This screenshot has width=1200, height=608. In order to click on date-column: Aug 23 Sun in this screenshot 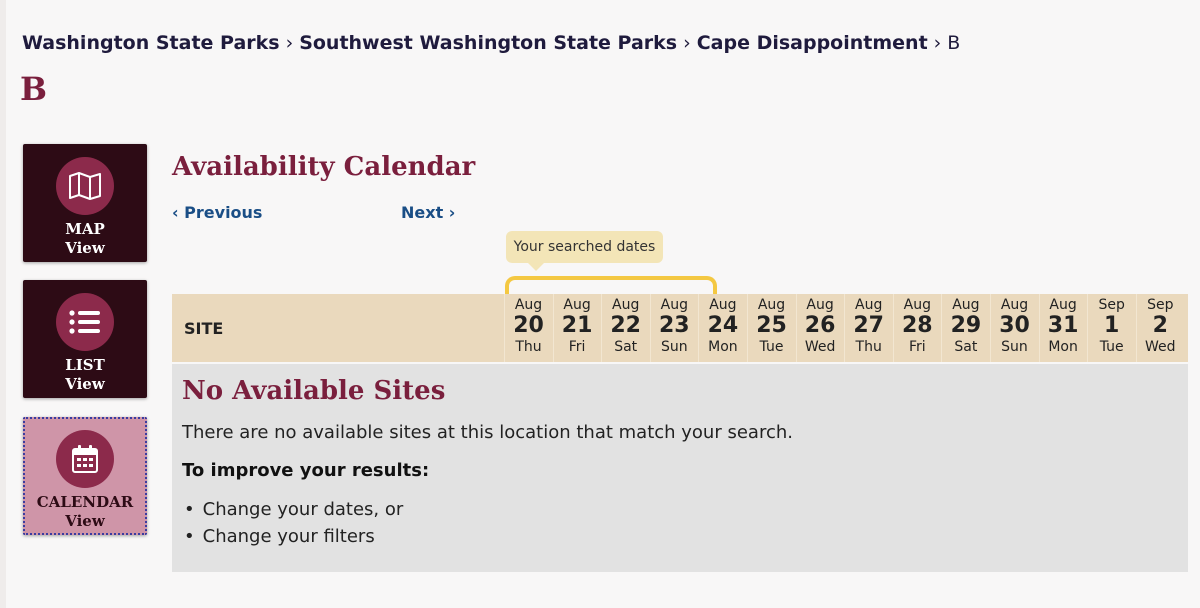, I will do `click(673, 328)`.